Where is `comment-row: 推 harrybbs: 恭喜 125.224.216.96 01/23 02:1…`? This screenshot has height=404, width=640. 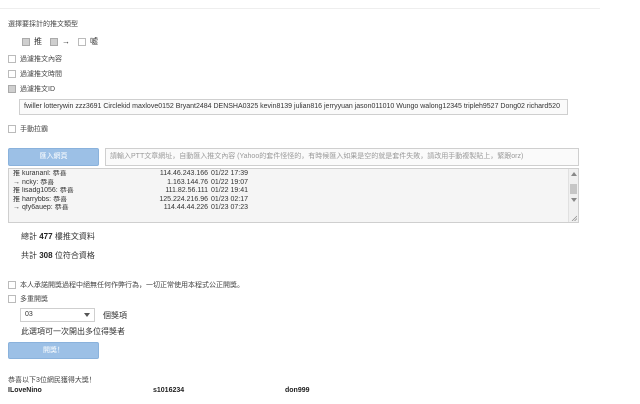
comment-row: 推 harrybbs: 恭喜 125.224.216.96 01/23 02:1… is located at coordinates (293, 200).